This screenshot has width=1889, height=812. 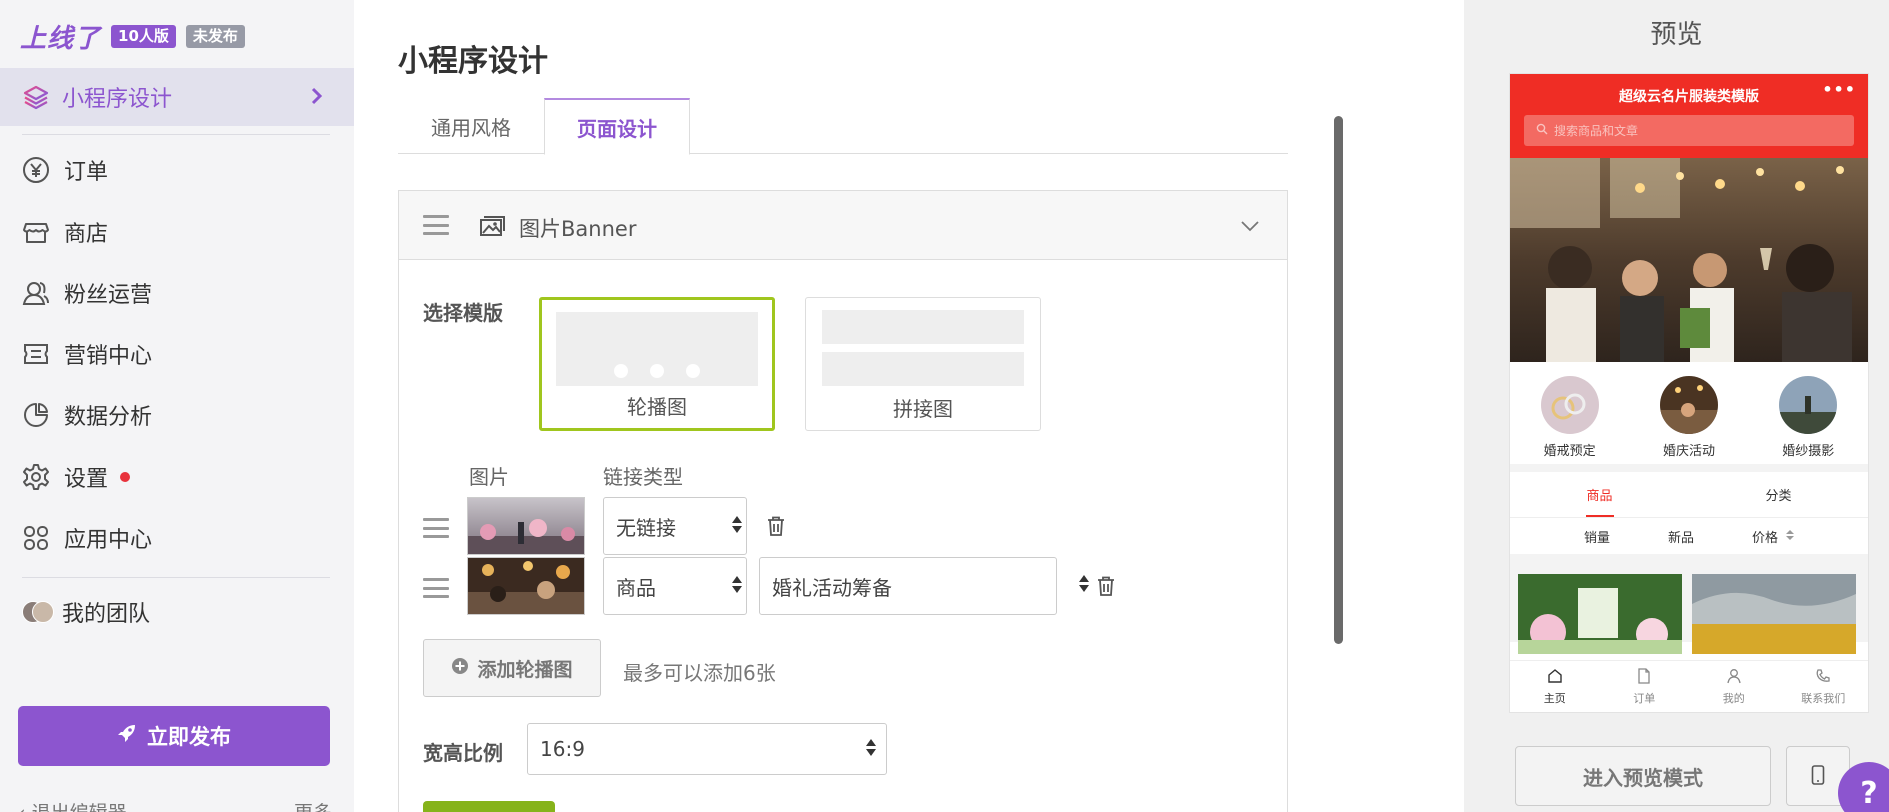 What do you see at coordinates (643, 477) in the screenshot?
I see `column-header-link-type: 链接类型` at bounding box center [643, 477].